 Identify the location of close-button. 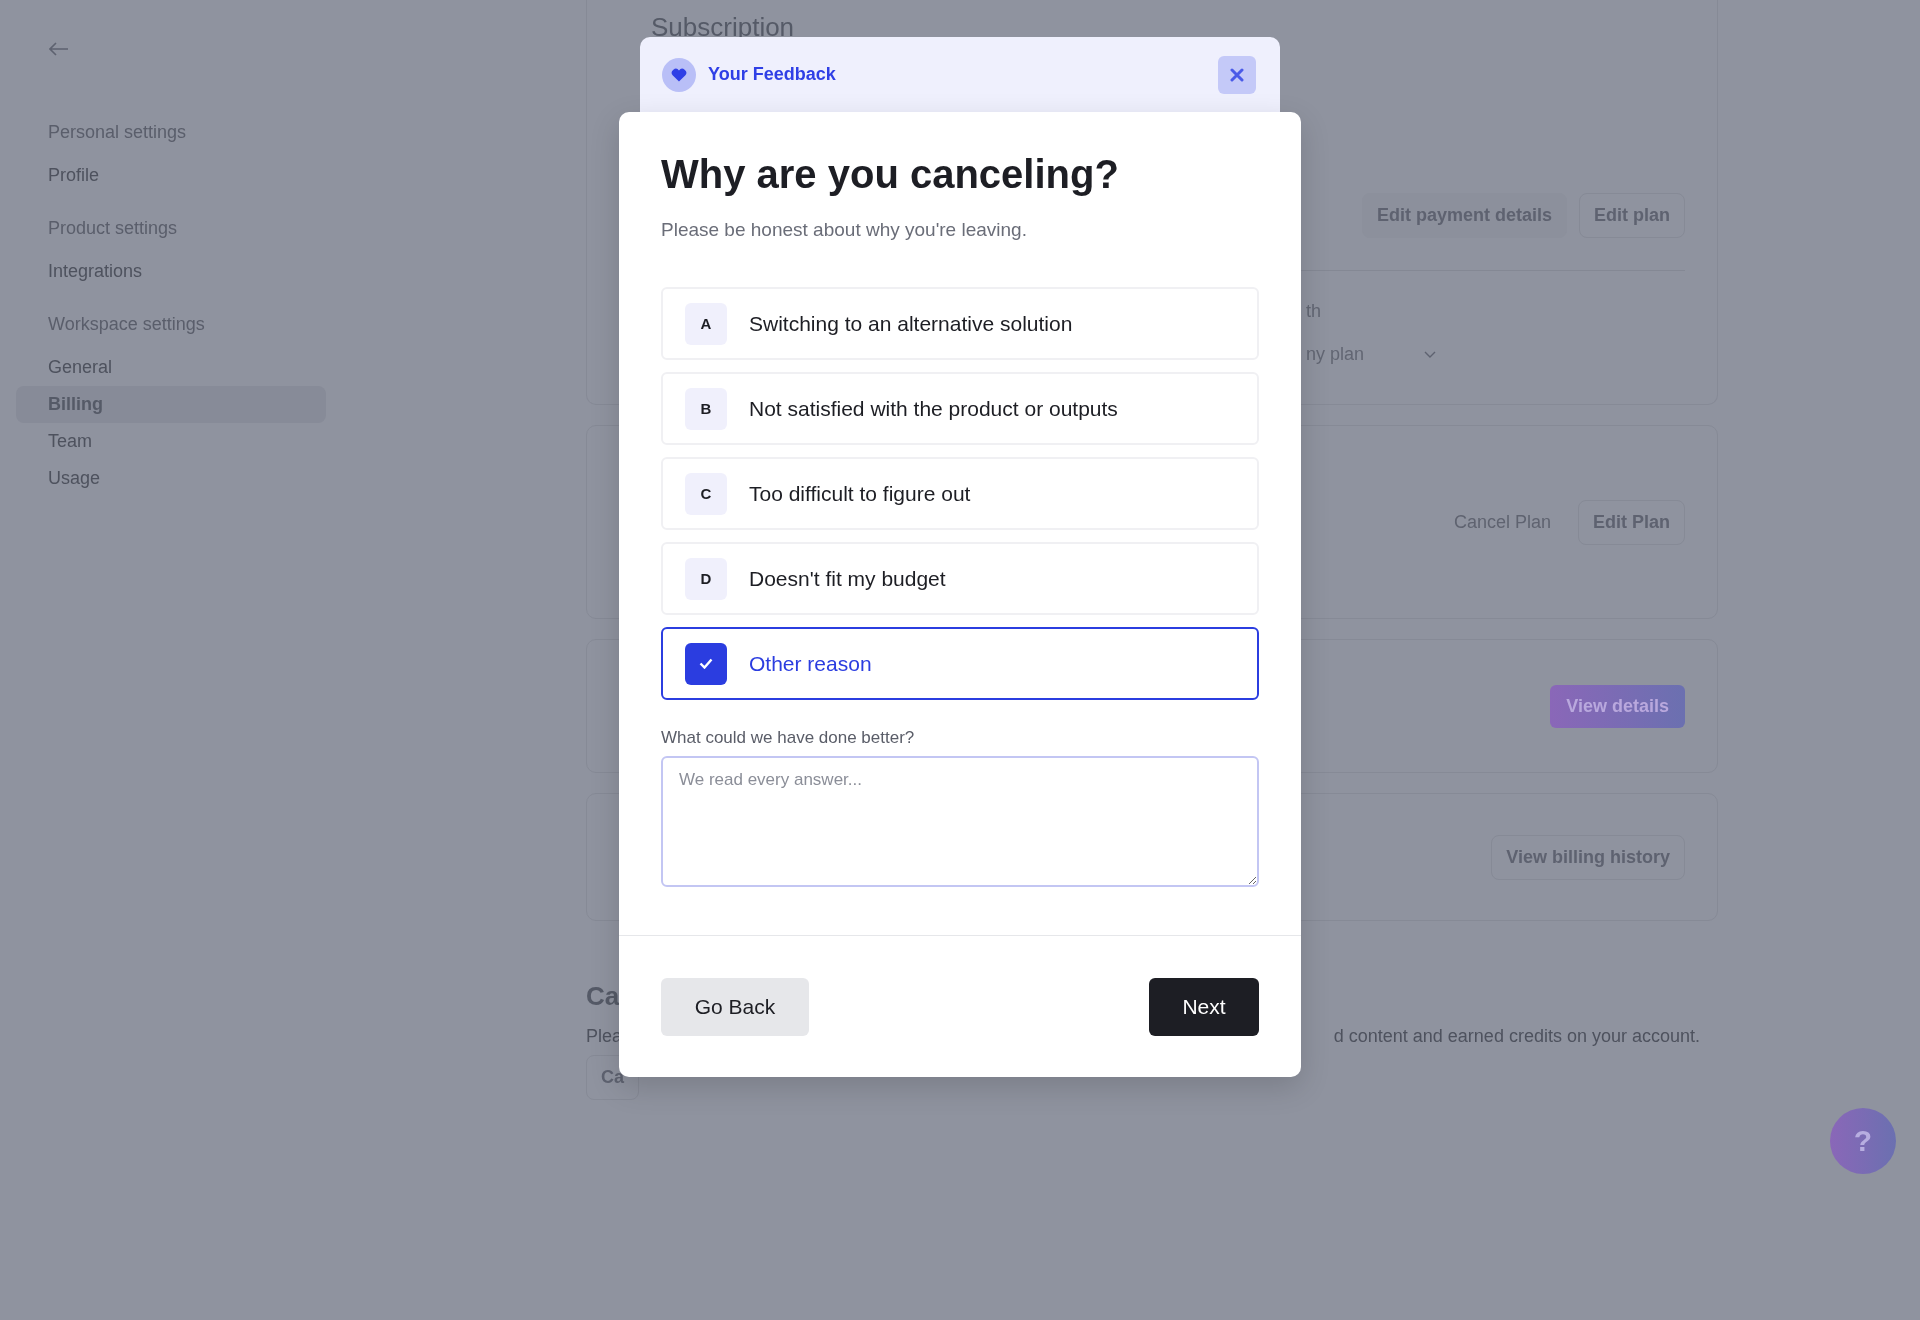
(1237, 74).